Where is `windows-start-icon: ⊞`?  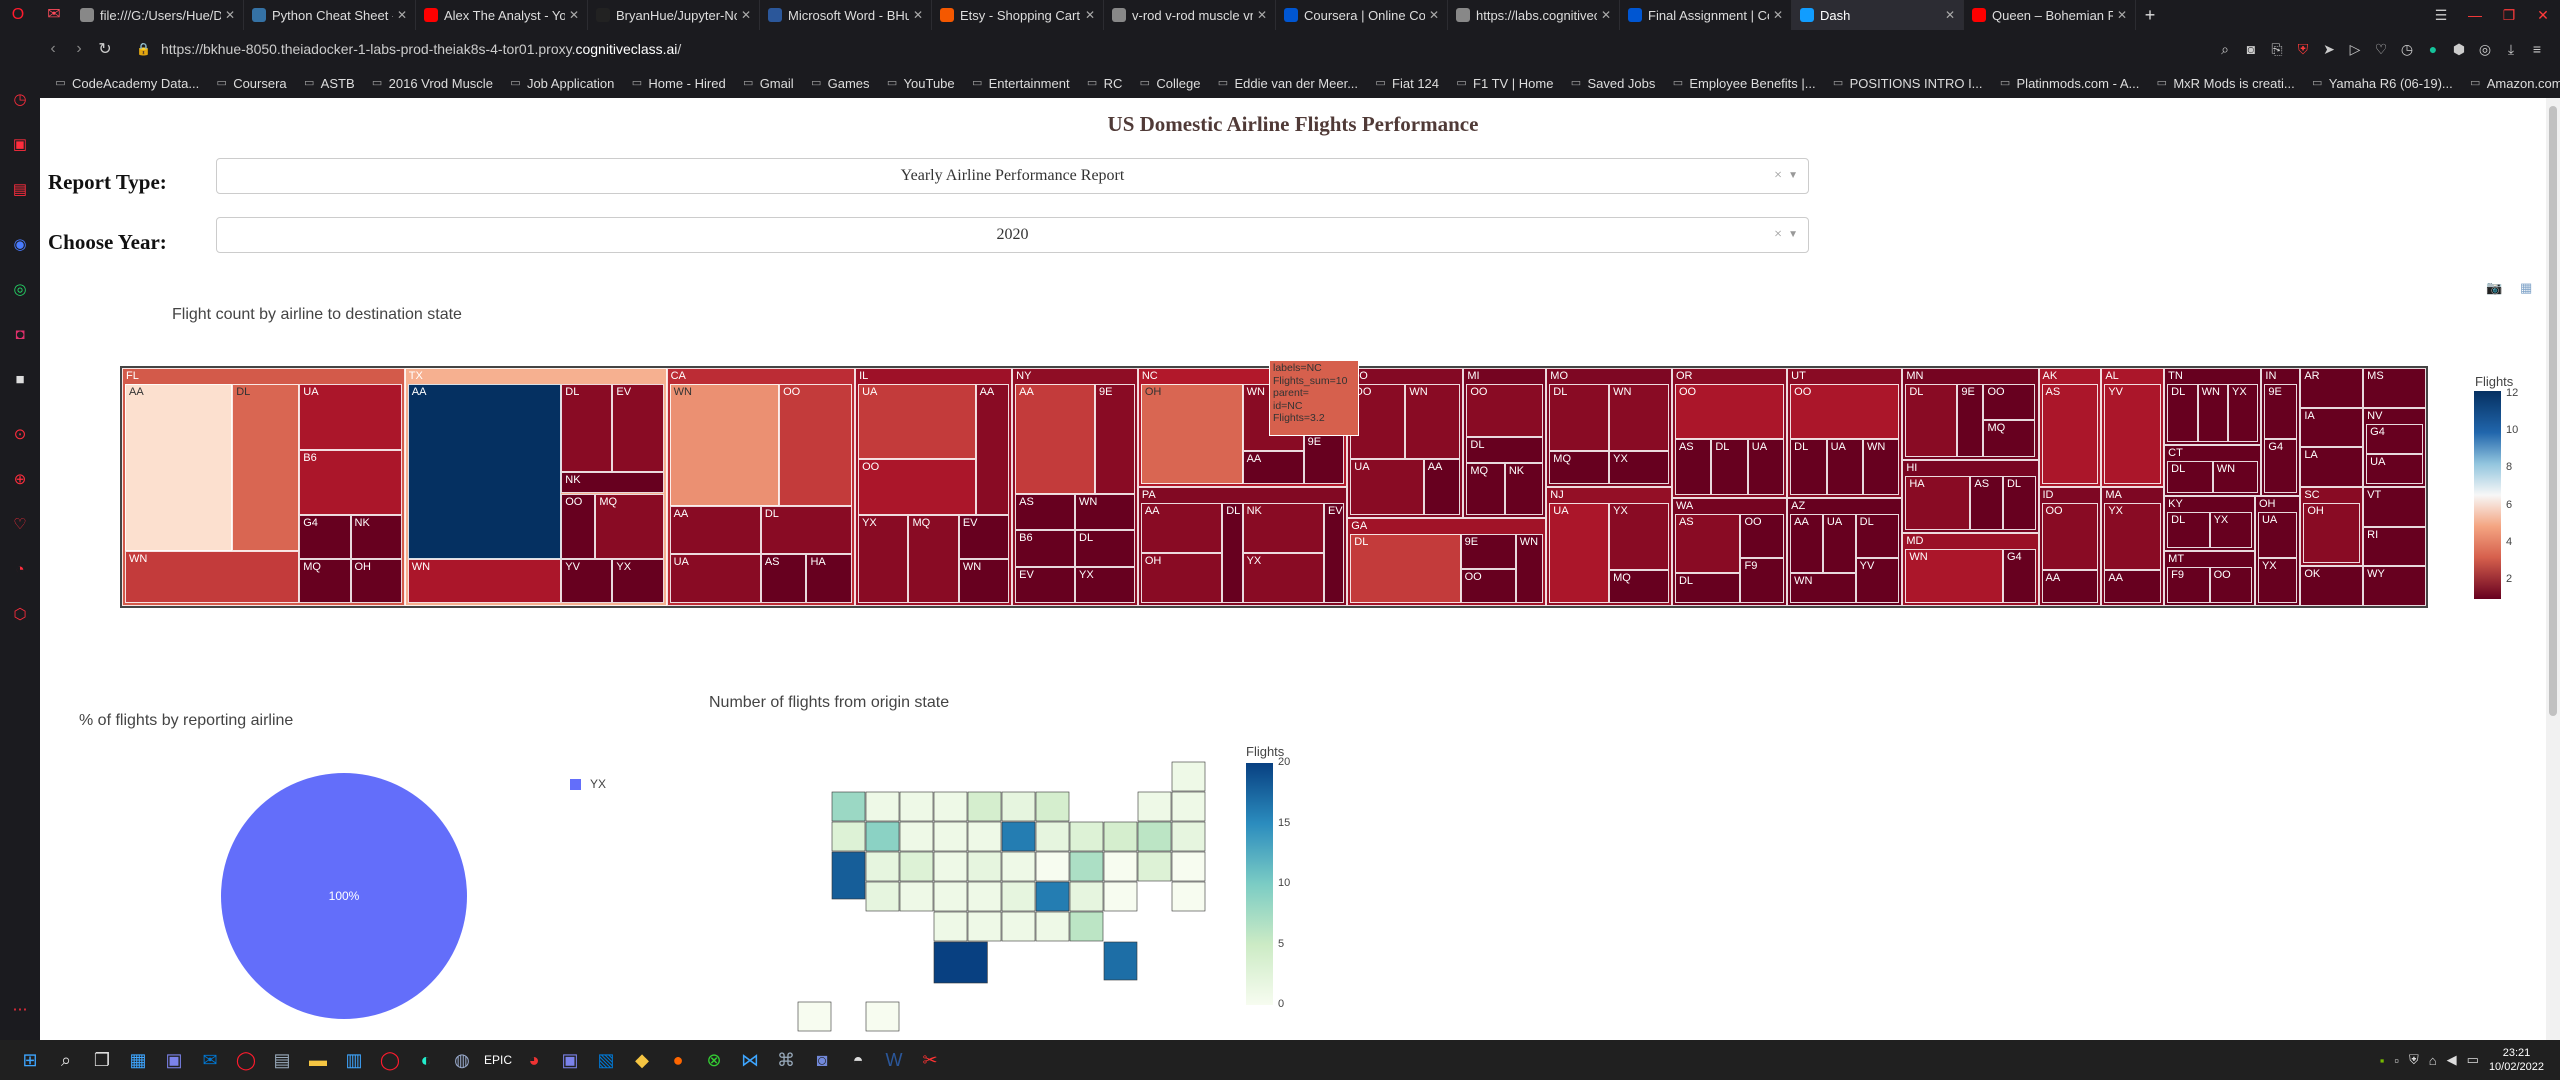 windows-start-icon: ⊞ is located at coordinates (30, 1060).